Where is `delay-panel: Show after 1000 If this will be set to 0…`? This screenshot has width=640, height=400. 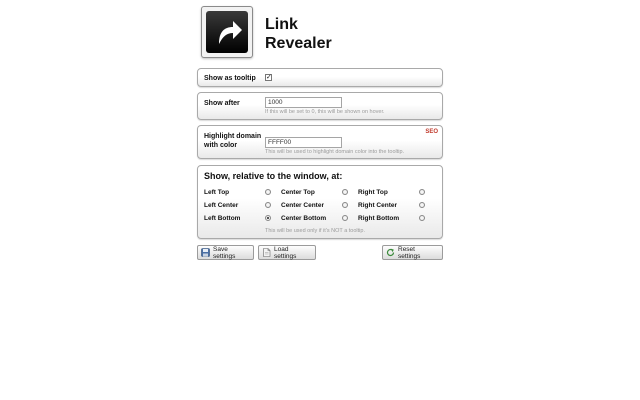
delay-panel: Show after 1000 If this will be set to 0… is located at coordinates (320, 106).